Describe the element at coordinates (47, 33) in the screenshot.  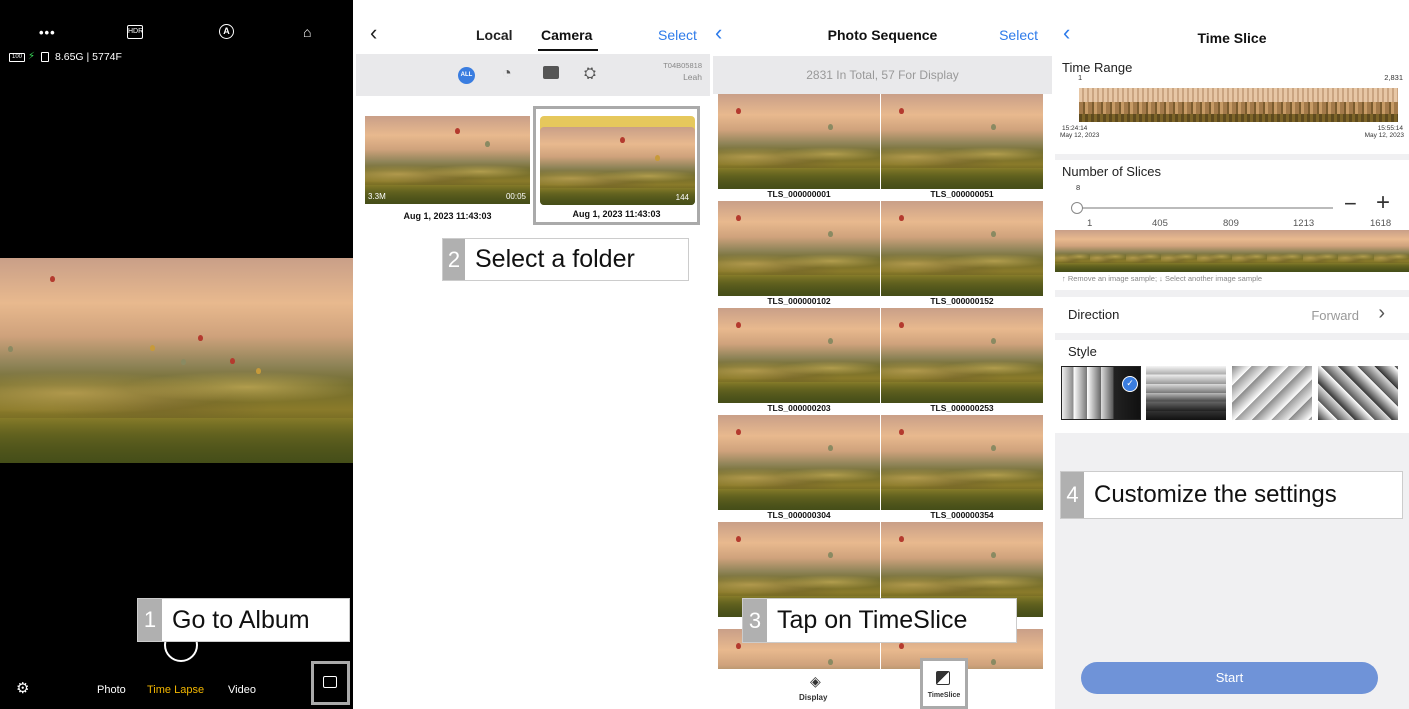
I see `more-icon: •••` at that location.